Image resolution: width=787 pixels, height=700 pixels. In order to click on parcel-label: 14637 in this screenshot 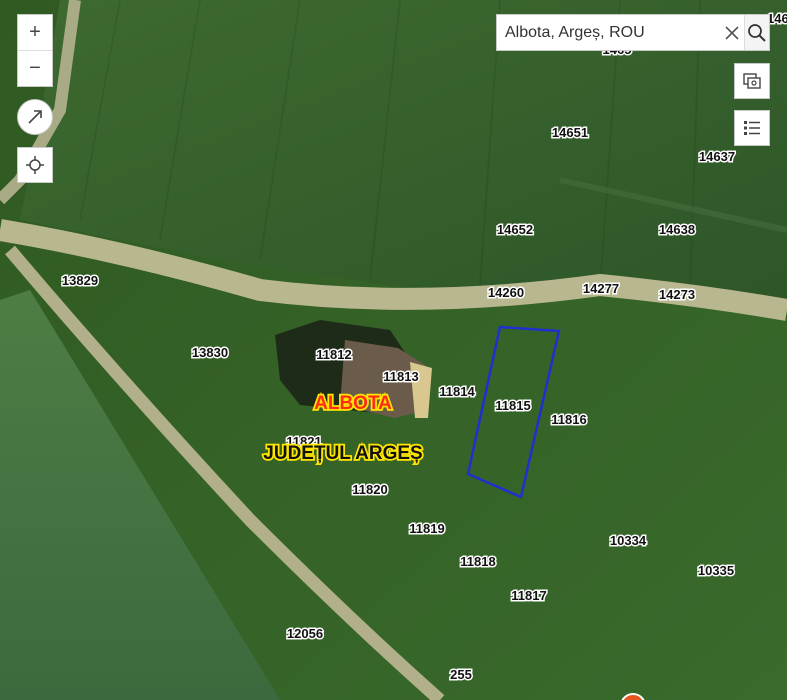, I will do `click(716, 157)`.